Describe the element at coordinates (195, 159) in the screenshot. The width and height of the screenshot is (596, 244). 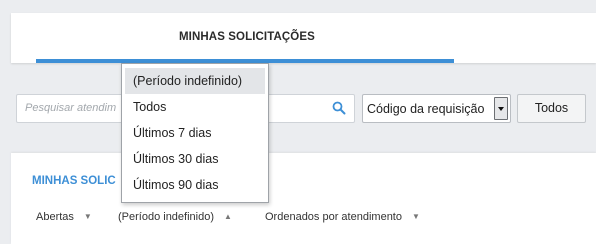
I see `period-option-30-dias: Últimos 30 dias` at that location.